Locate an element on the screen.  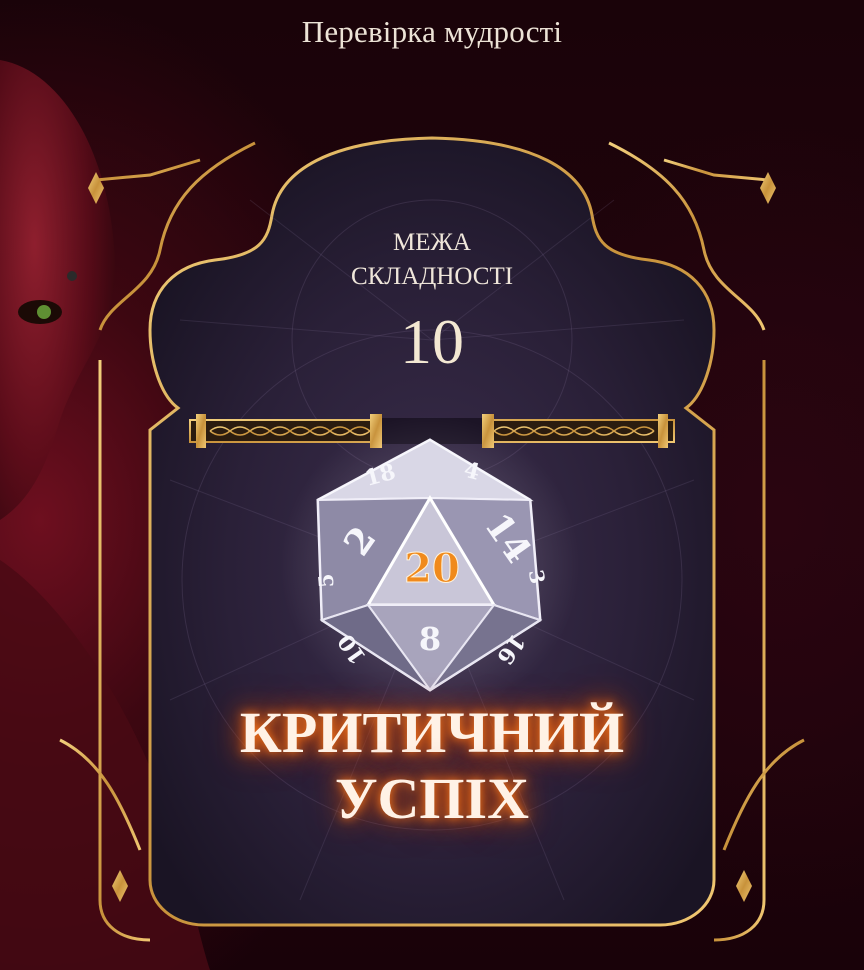
die-face-number: 8 is located at coordinates (430, 639).